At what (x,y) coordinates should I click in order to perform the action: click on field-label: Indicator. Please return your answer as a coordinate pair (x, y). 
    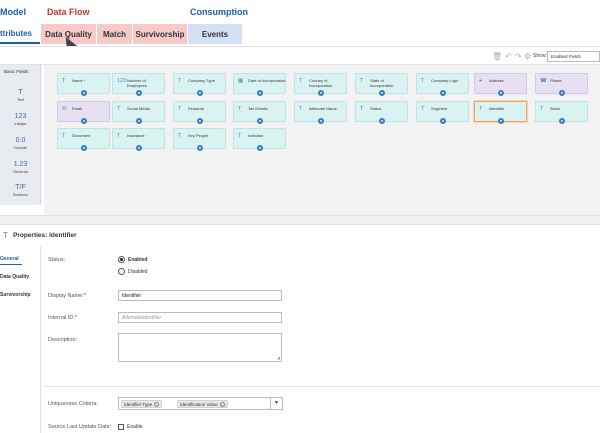
    Looking at the image, I should click on (256, 135).